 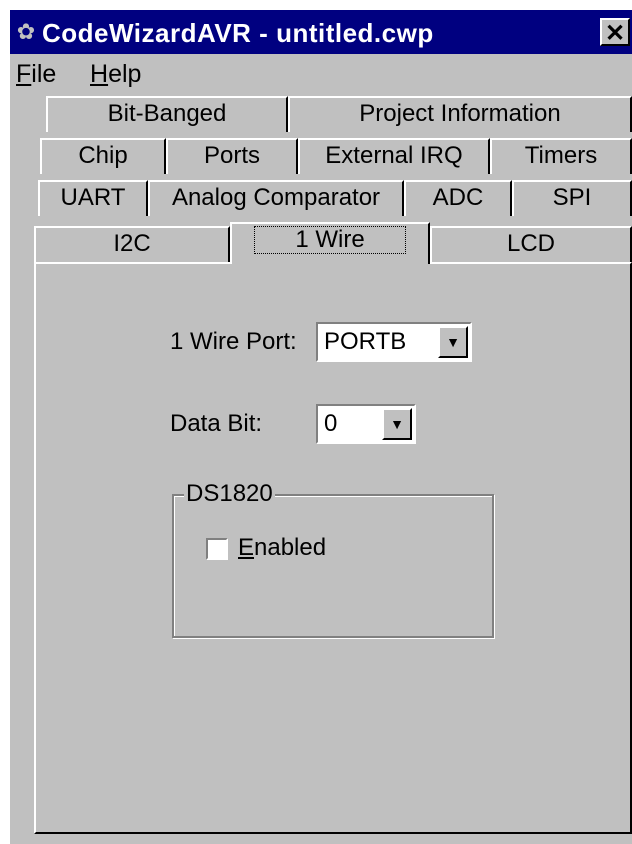 I want to click on tab-external-irq: External IRQ, so click(x=394, y=156).